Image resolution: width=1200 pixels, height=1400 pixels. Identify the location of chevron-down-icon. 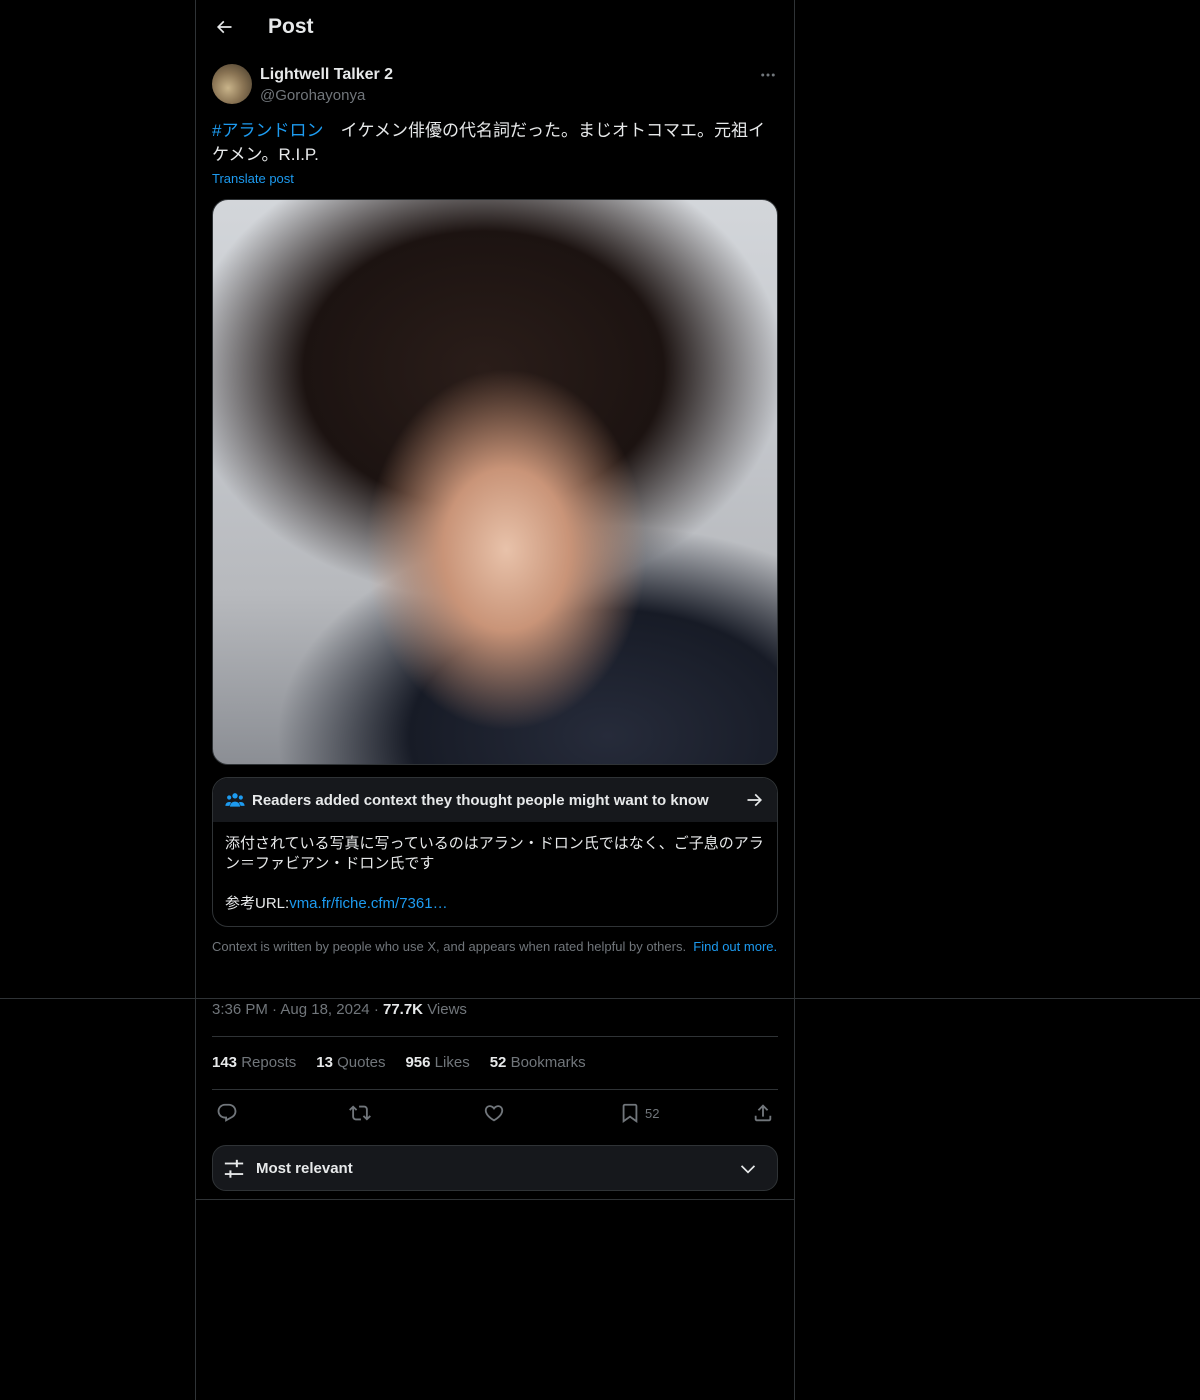
(748, 1169).